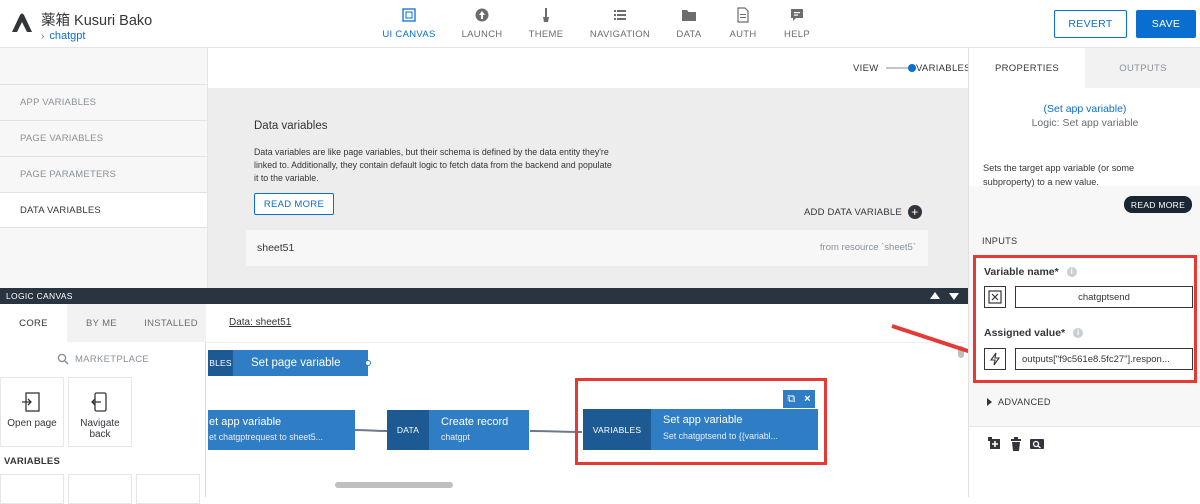  What do you see at coordinates (103, 102) in the screenshot?
I see `menu-app-variables: APP VARIABLES` at bounding box center [103, 102].